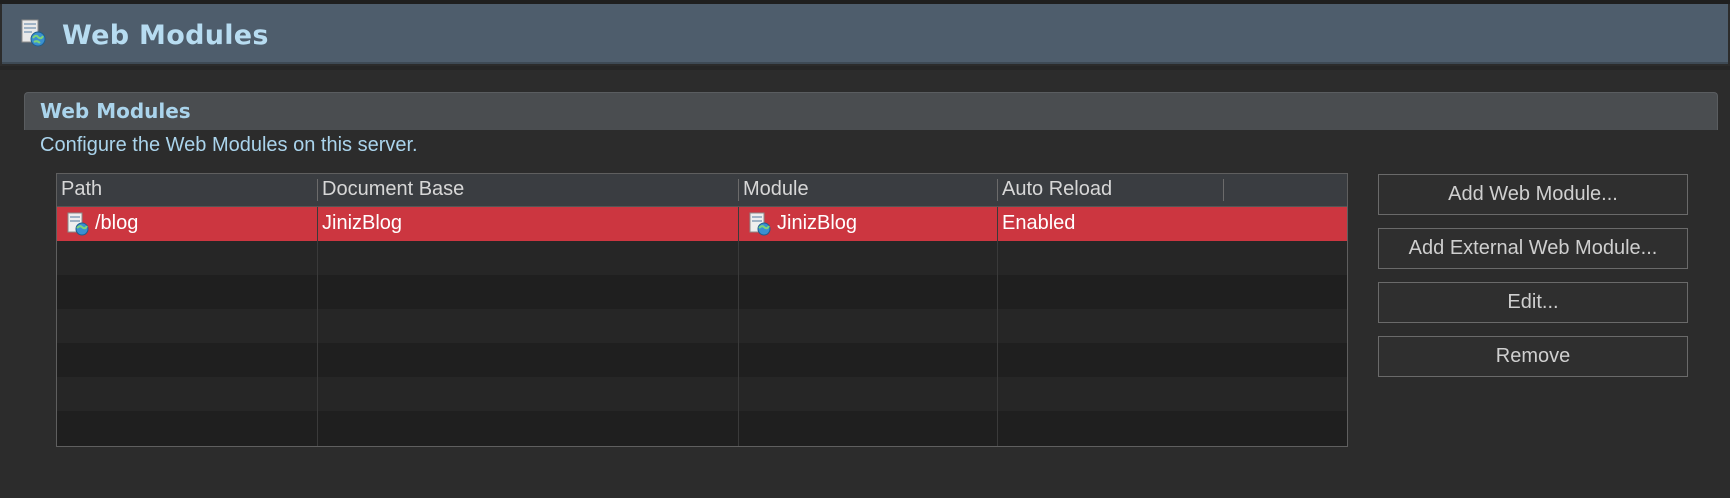  Describe the element at coordinates (776, 189) in the screenshot. I see `column-header-module: Module` at that location.